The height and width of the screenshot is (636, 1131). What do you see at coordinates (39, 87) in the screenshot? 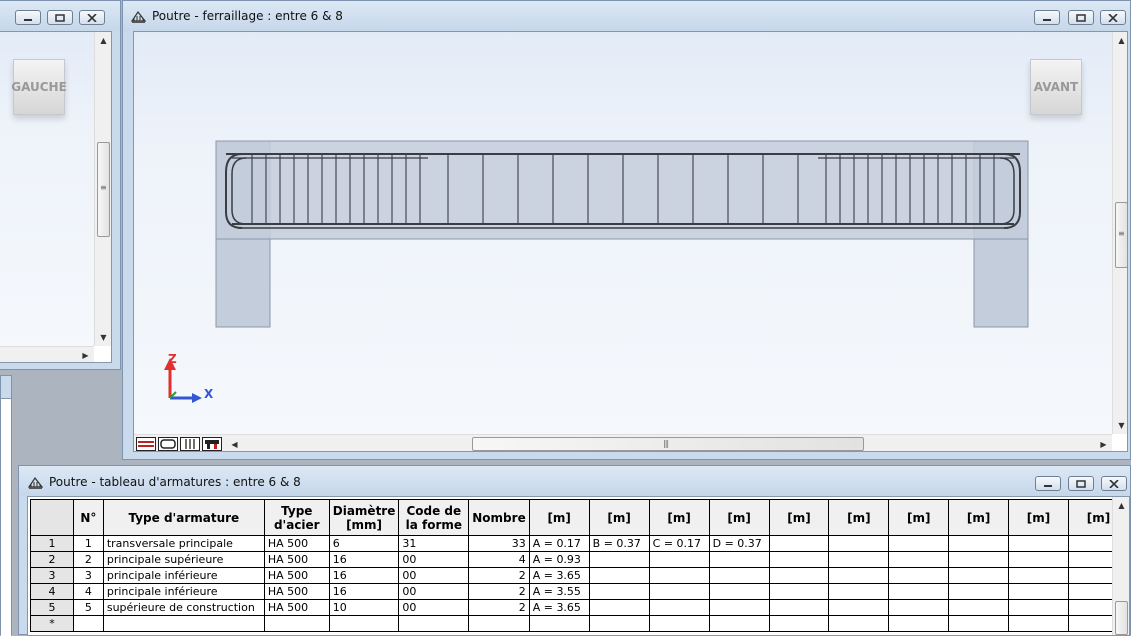
I see `gauche-button: GAUCHE` at bounding box center [39, 87].